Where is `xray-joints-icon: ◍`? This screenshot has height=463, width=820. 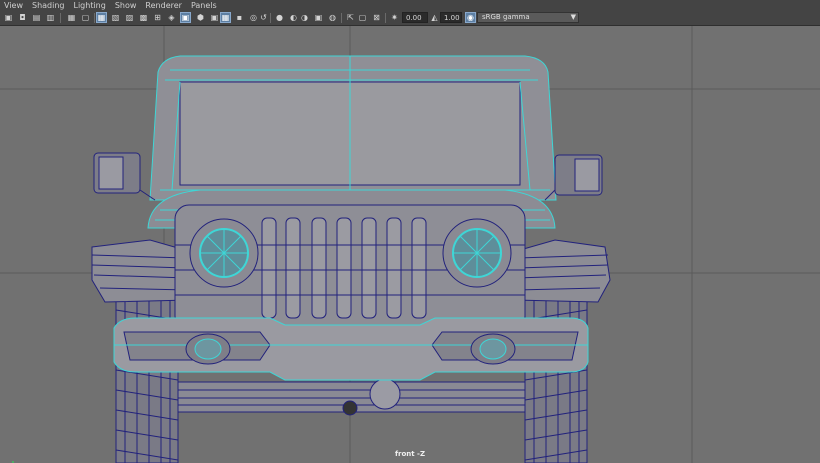
xray-joints-icon: ◍ is located at coordinates (332, 17).